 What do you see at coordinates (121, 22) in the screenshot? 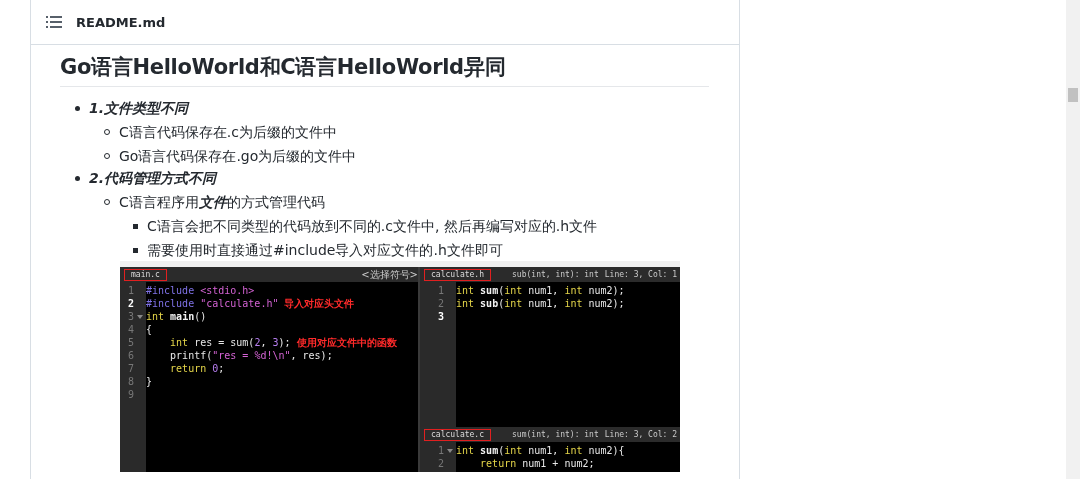
I see `file-title: README.md` at bounding box center [121, 22].